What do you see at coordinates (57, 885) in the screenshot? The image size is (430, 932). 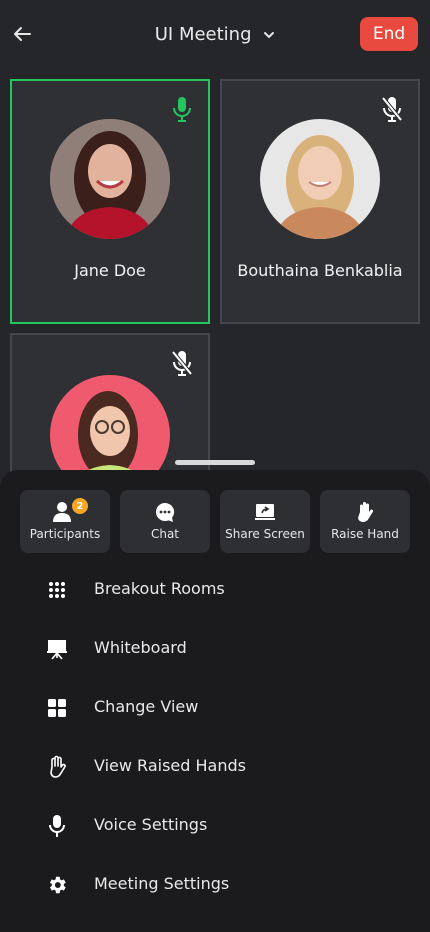 I see `gear-icon` at bounding box center [57, 885].